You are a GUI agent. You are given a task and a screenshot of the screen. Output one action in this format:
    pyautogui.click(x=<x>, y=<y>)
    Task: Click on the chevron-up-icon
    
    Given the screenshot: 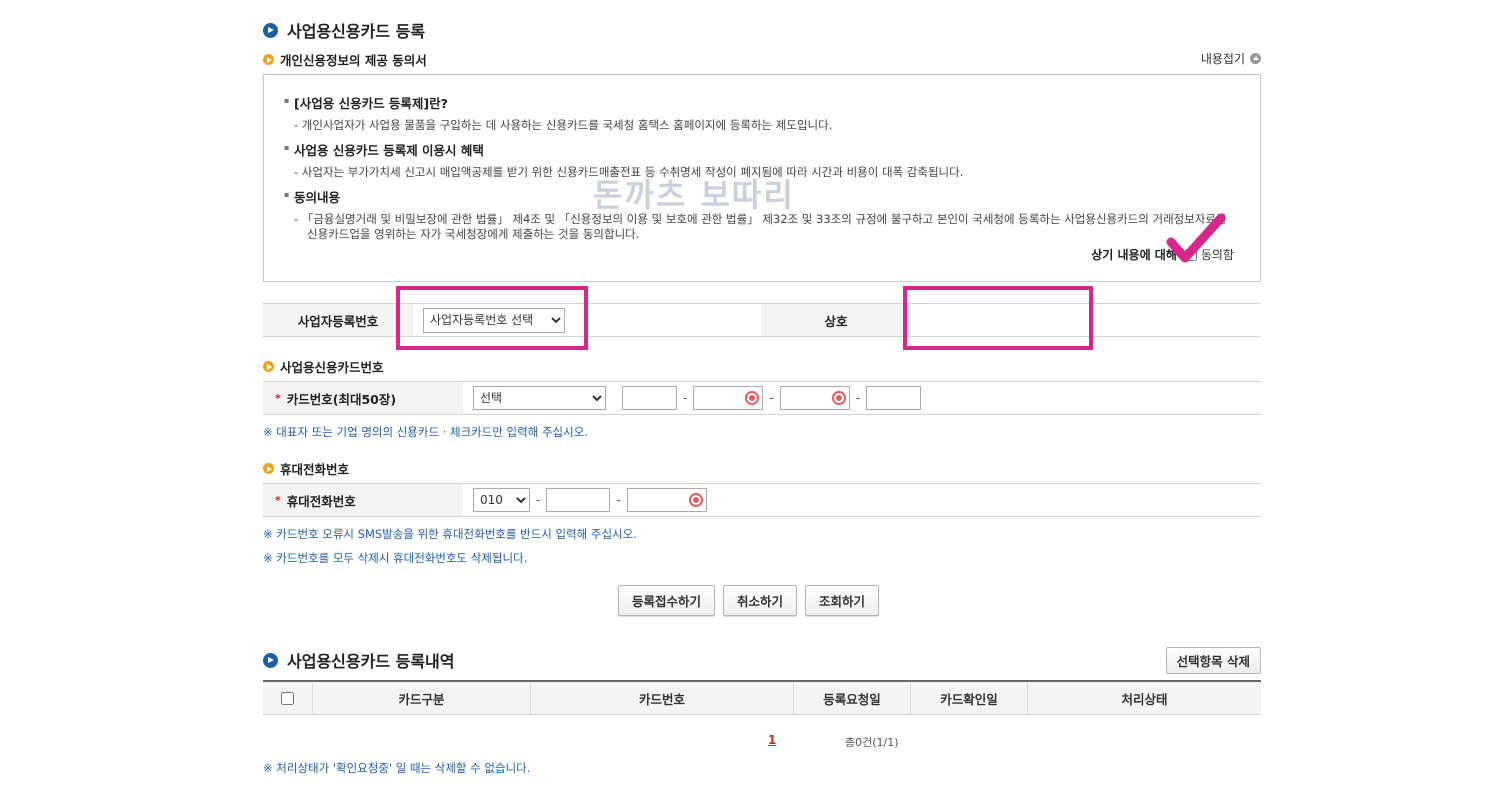 What is the action you would take?
    pyautogui.click(x=1255, y=58)
    